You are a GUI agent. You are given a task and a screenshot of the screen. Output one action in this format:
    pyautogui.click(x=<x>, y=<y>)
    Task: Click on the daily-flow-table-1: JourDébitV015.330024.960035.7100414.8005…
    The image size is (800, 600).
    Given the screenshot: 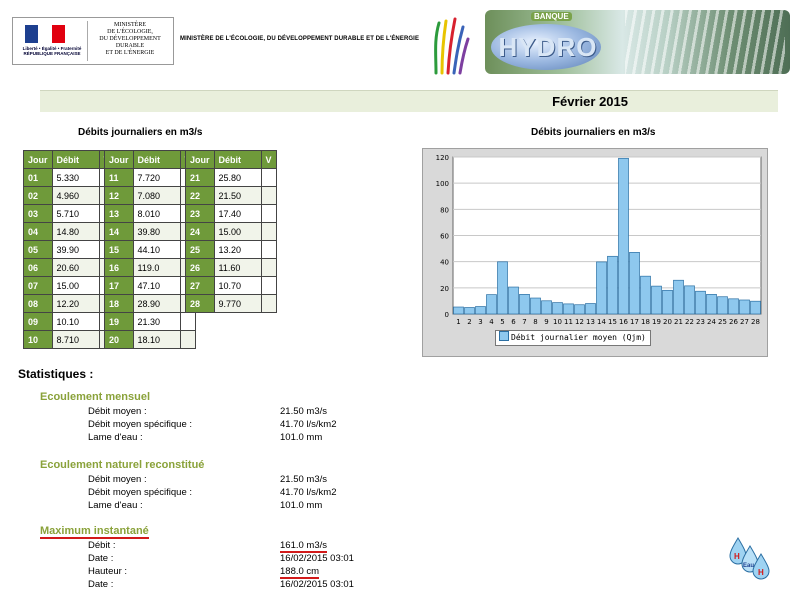 What is the action you would take?
    pyautogui.click(x=69, y=249)
    